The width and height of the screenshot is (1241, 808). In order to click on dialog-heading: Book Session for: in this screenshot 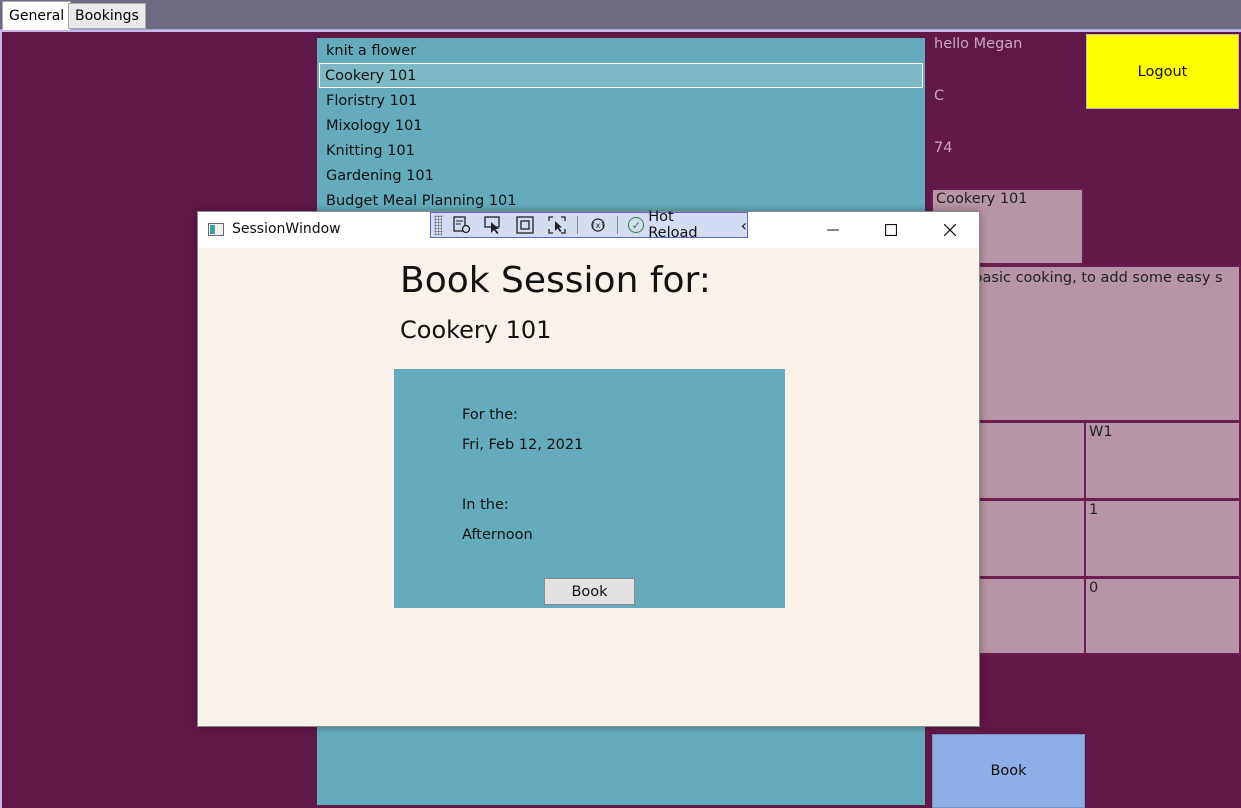, I will do `click(555, 280)`.